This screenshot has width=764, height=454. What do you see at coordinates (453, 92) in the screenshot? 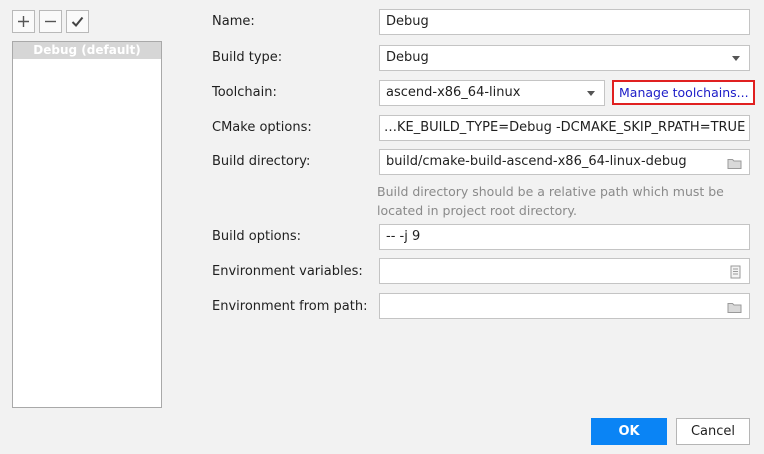
I see `toolchain-value: ascend-x86_64-linux` at bounding box center [453, 92].